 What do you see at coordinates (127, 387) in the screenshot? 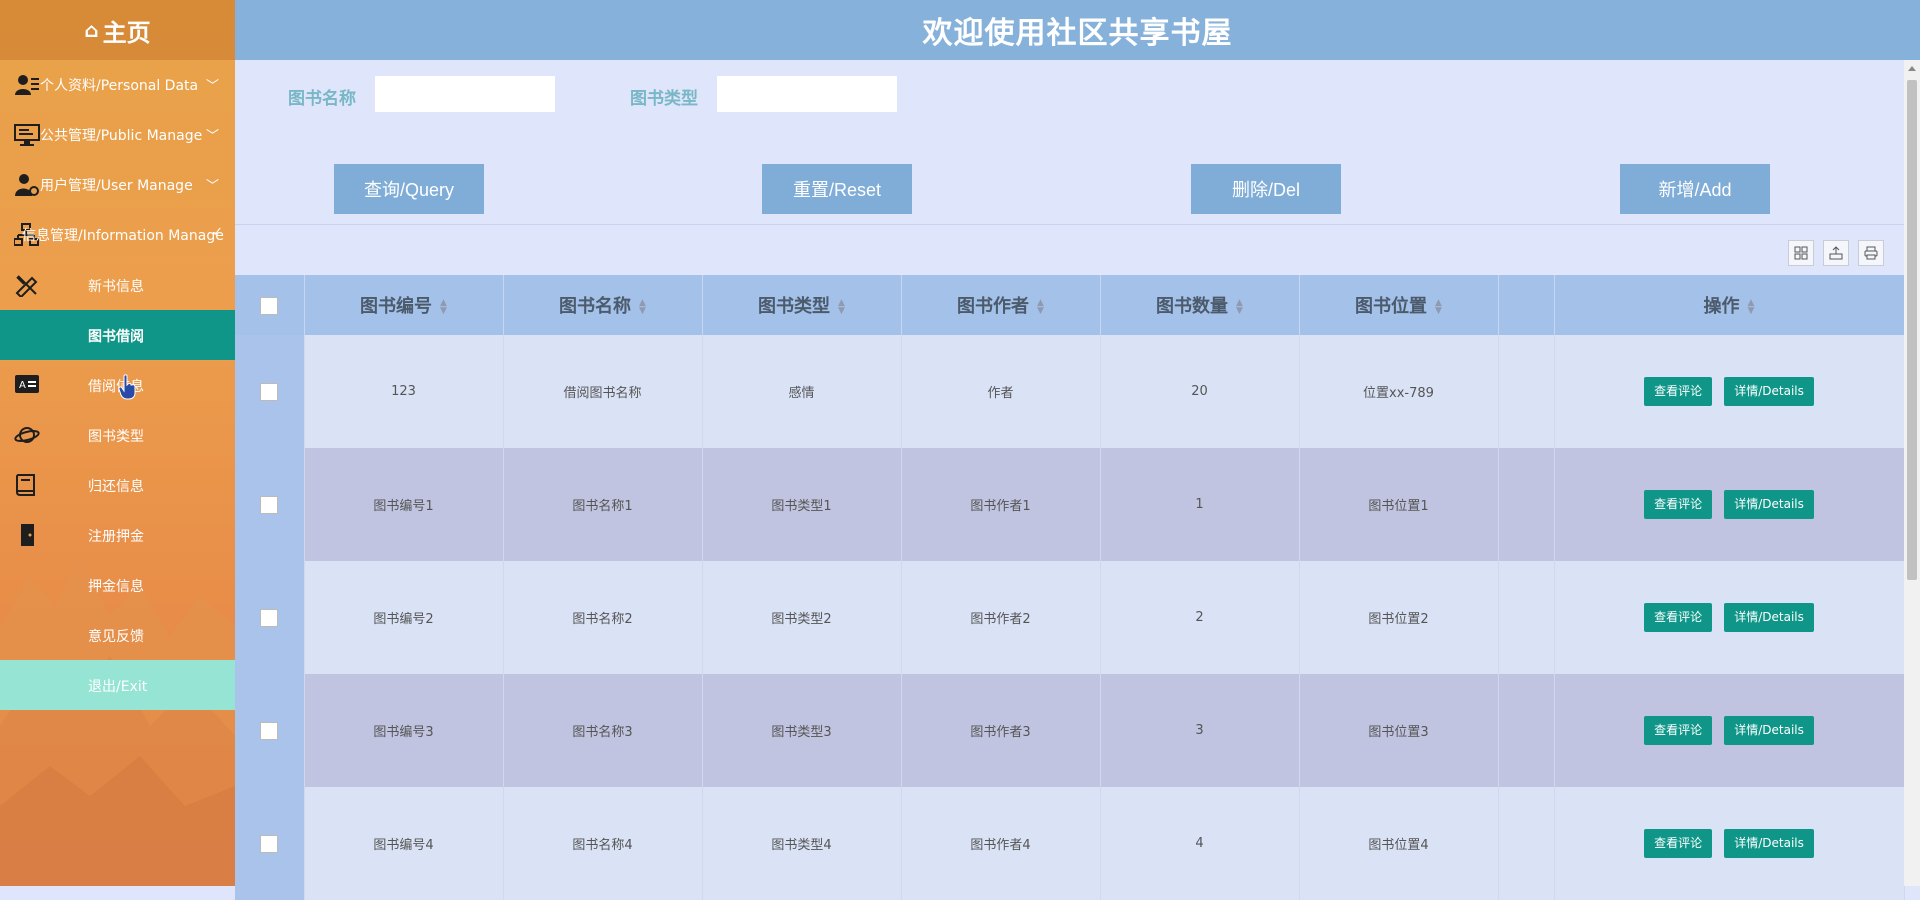
I see `hand-cursor-icon` at bounding box center [127, 387].